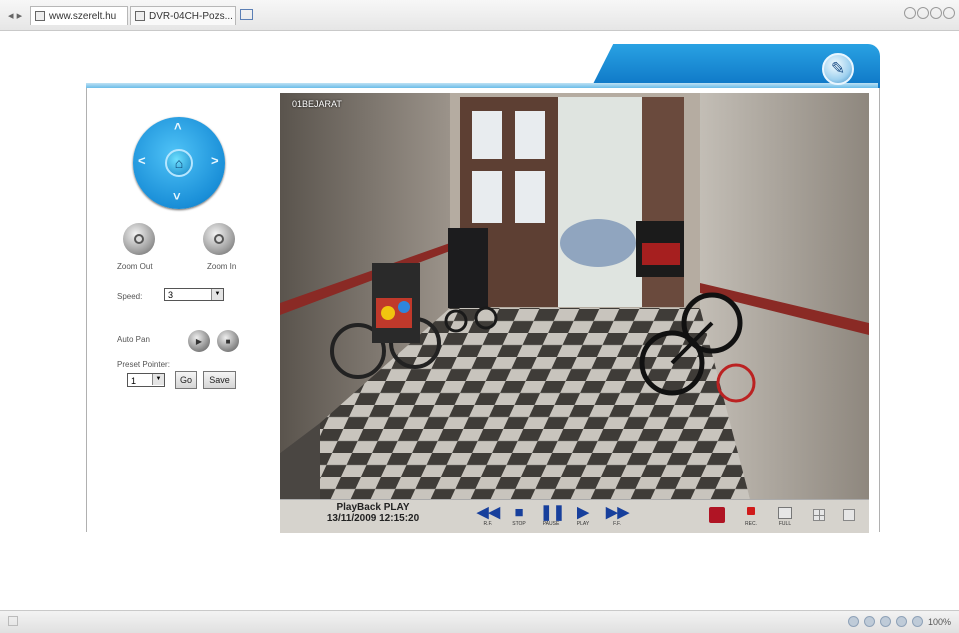 Image resolution: width=959 pixels, height=633 pixels. I want to click on speaker-icon, so click(901, 621).